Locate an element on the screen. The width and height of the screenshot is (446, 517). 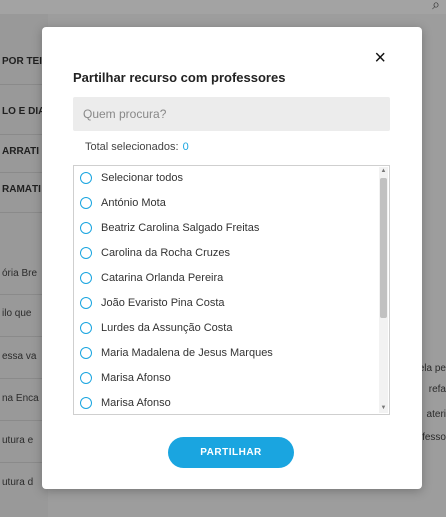
total-selected: Total selecionados: 0 is located at coordinates (137, 147).